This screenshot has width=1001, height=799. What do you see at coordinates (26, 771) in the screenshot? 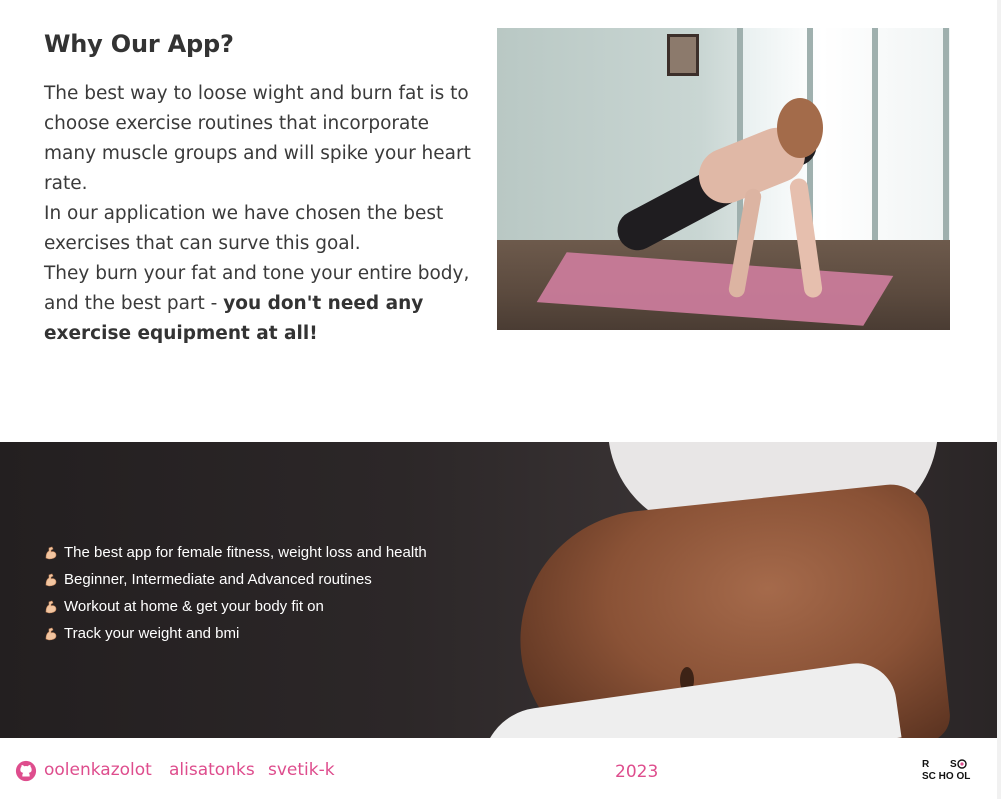
I see `github-icon` at bounding box center [26, 771].